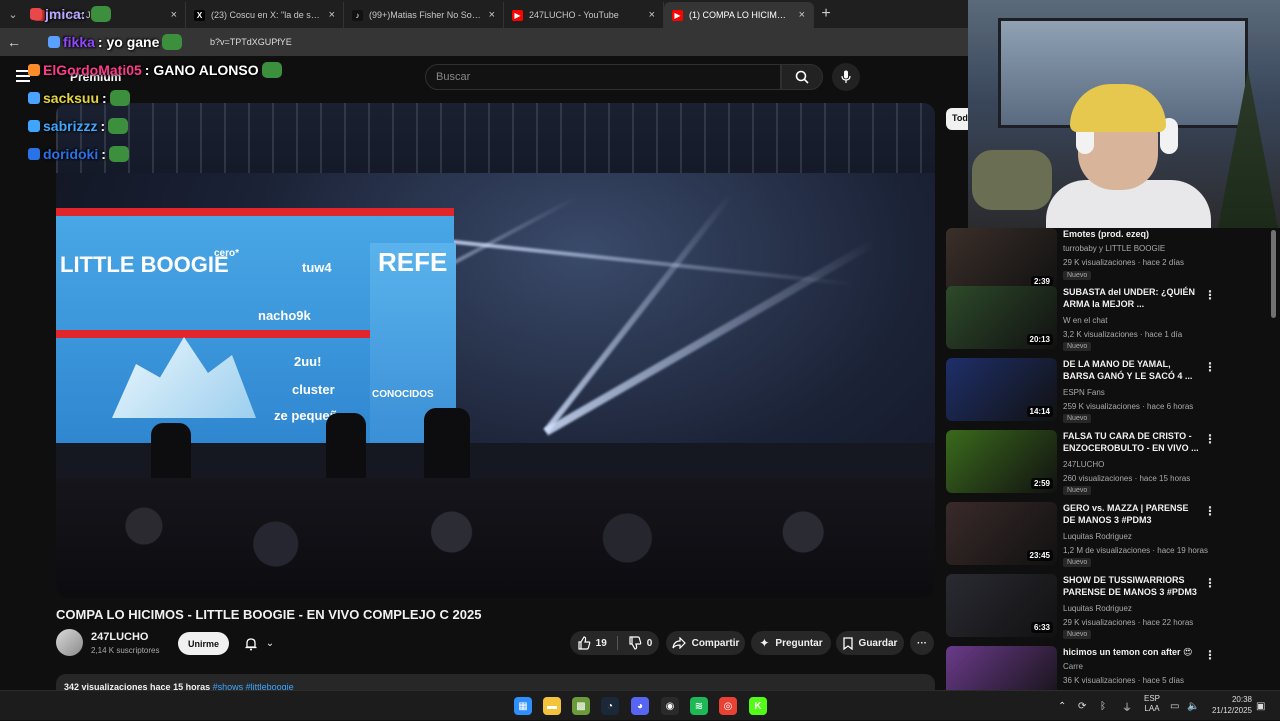 The height and width of the screenshot is (721, 1280). What do you see at coordinates (603, 77) in the screenshot?
I see `search-input: Buscar` at bounding box center [603, 77].